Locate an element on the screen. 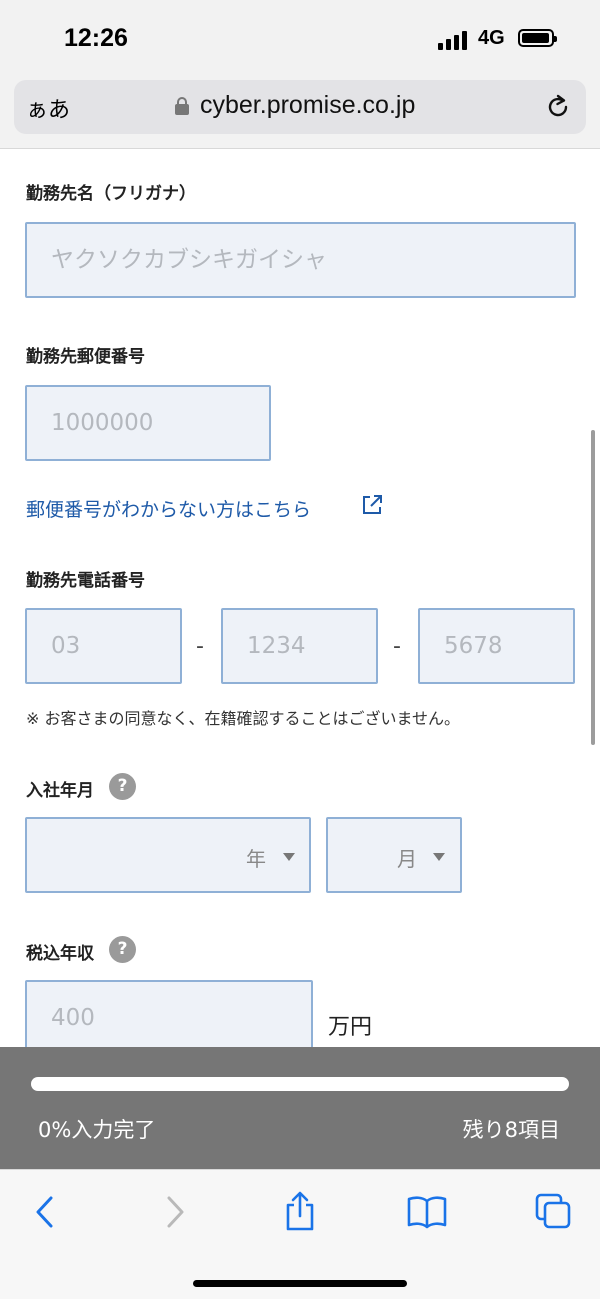 The height and width of the screenshot is (1299, 600). annual-income-label: 税込年収 is located at coordinates (60, 954).